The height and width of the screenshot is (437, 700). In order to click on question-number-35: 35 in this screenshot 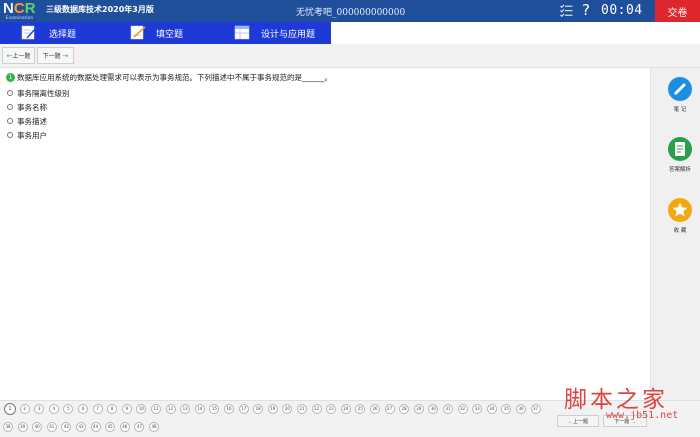, I will do `click(506, 409)`.